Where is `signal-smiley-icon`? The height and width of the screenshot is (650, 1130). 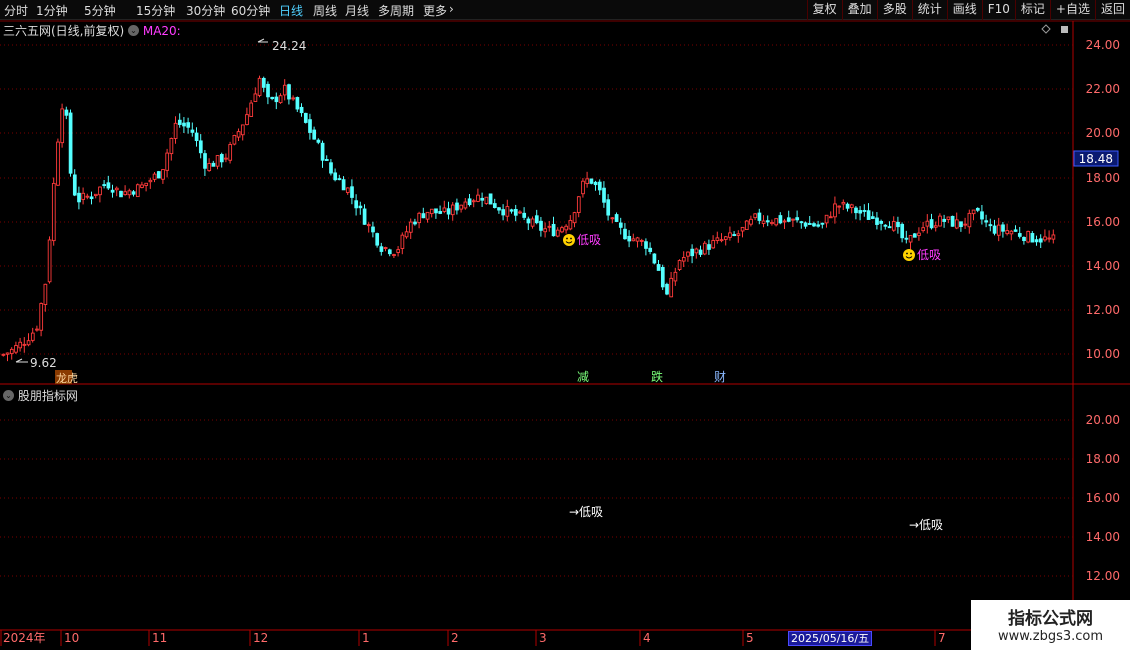 signal-smiley-icon is located at coordinates (569, 240).